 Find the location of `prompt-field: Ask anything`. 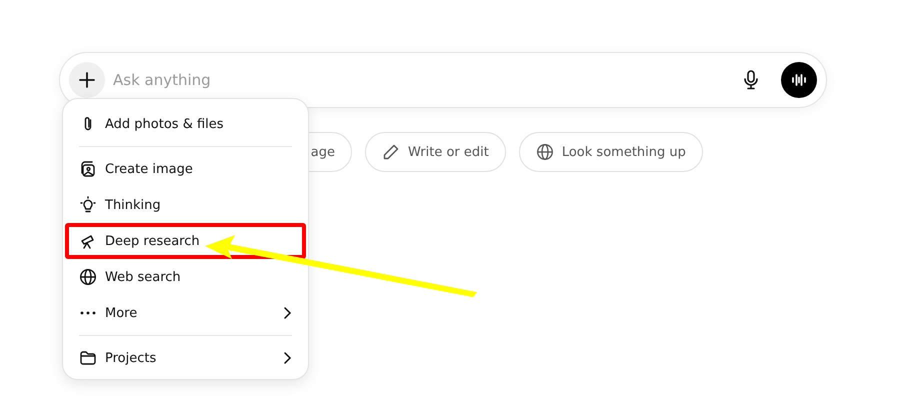

prompt-field: Ask anything is located at coordinates (424, 80).